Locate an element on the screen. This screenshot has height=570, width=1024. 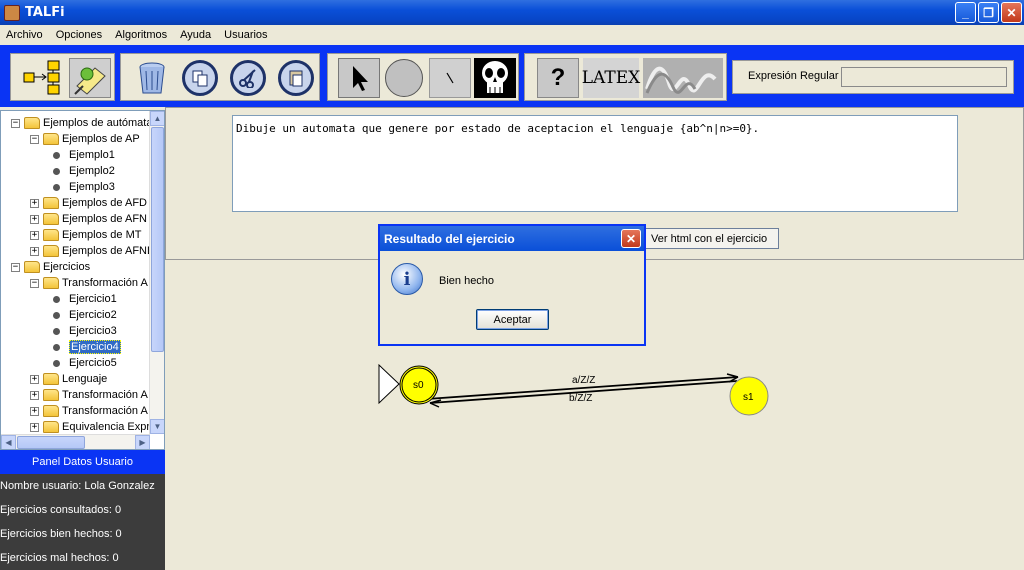
transition-button is located at coordinates (450, 78).